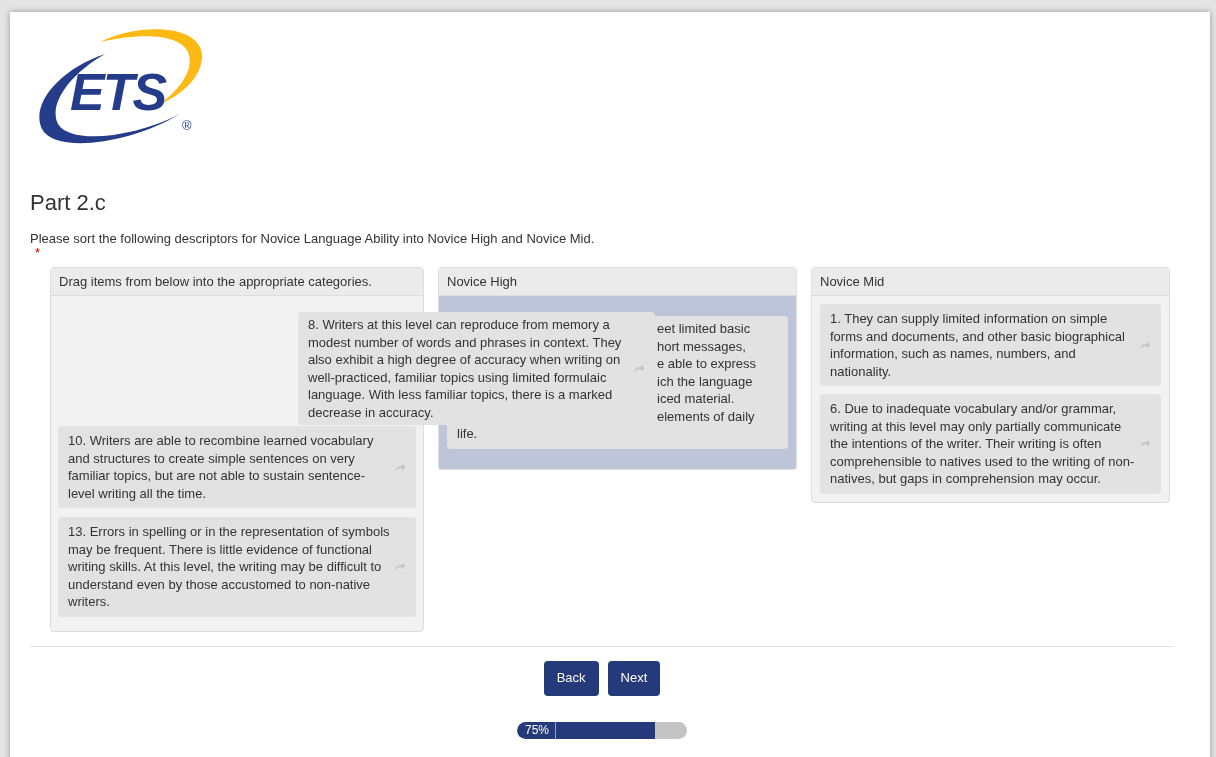 The width and height of the screenshot is (1216, 757). What do you see at coordinates (38, 253) in the screenshot?
I see `required-mark: *` at bounding box center [38, 253].